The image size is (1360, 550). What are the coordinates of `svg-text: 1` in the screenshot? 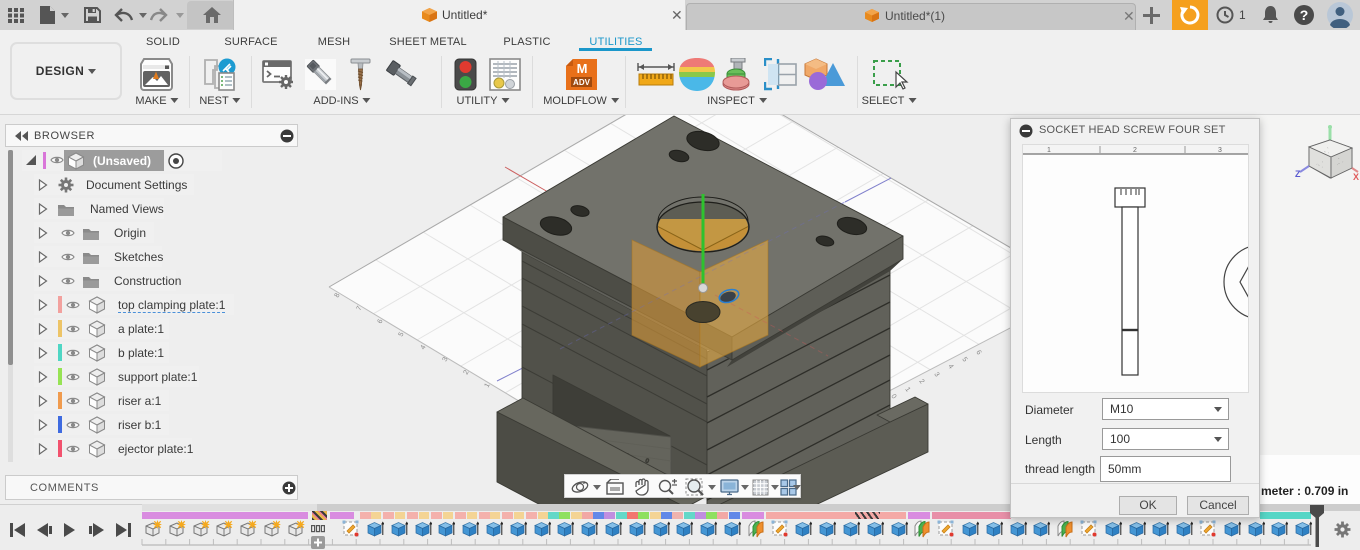 It's located at (1049, 150).